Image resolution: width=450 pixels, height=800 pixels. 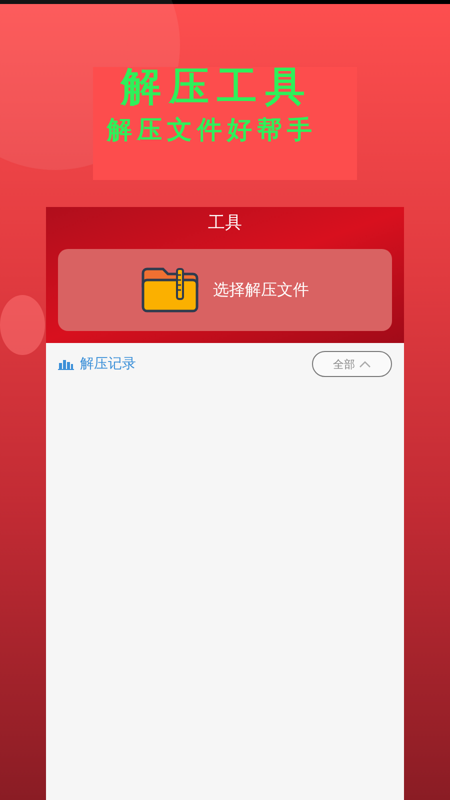 What do you see at coordinates (225, 223) in the screenshot?
I see `card-title: 工具` at bounding box center [225, 223].